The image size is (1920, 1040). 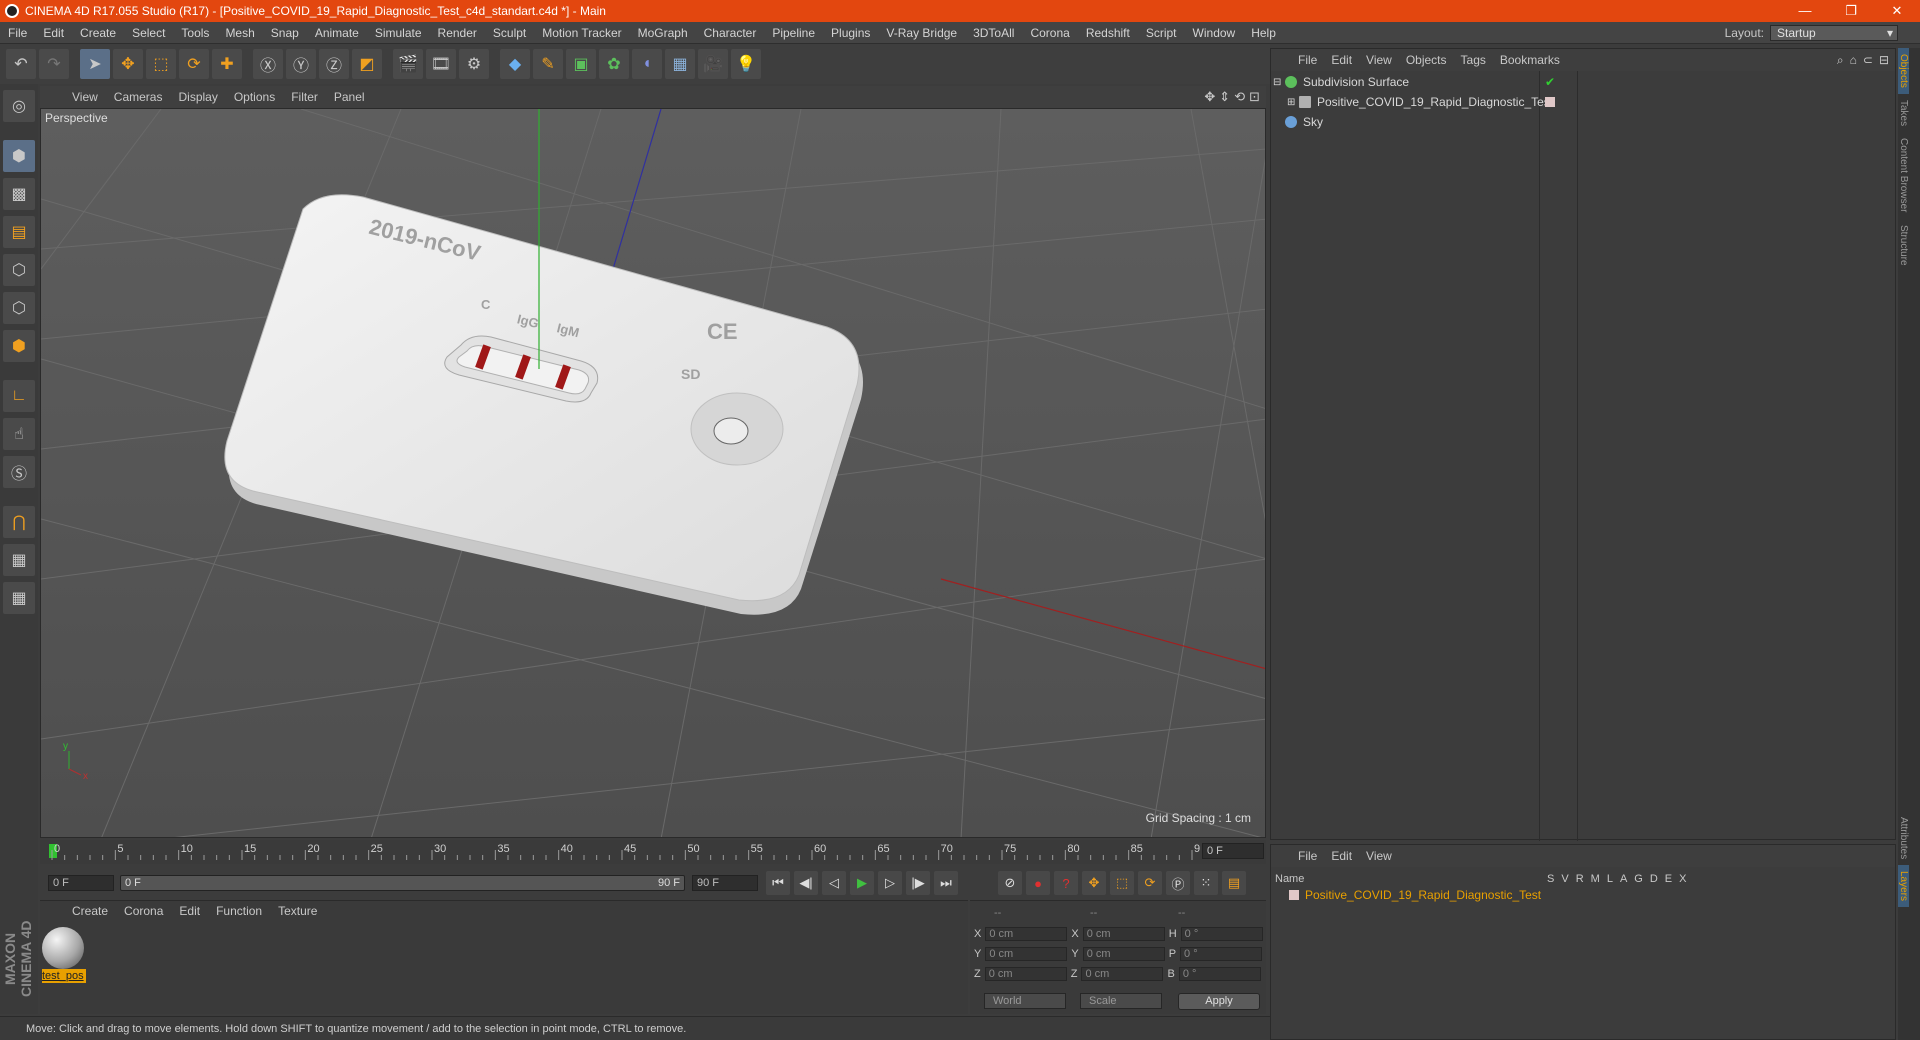 What do you see at coordinates (581, 33) in the screenshot?
I see `menu-motion-tracker: Motion Tracker` at bounding box center [581, 33].